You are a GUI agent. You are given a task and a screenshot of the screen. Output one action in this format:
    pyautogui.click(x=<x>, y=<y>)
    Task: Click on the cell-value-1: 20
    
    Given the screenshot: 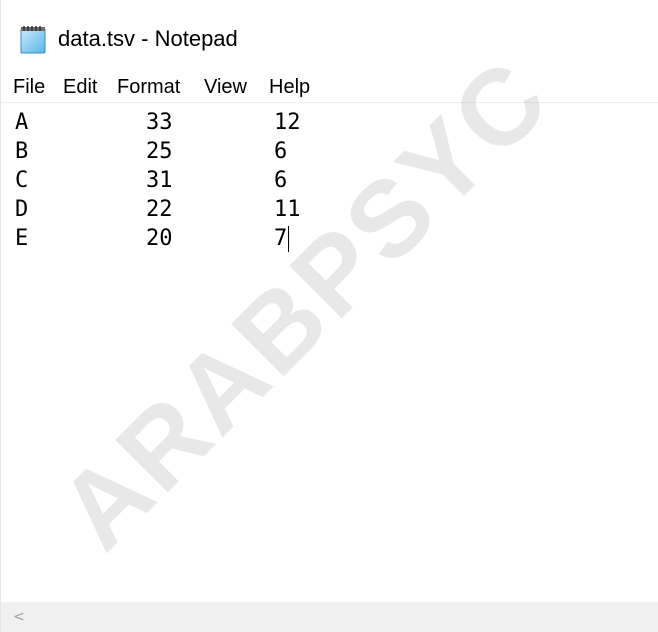 What is the action you would take?
    pyautogui.click(x=159, y=238)
    